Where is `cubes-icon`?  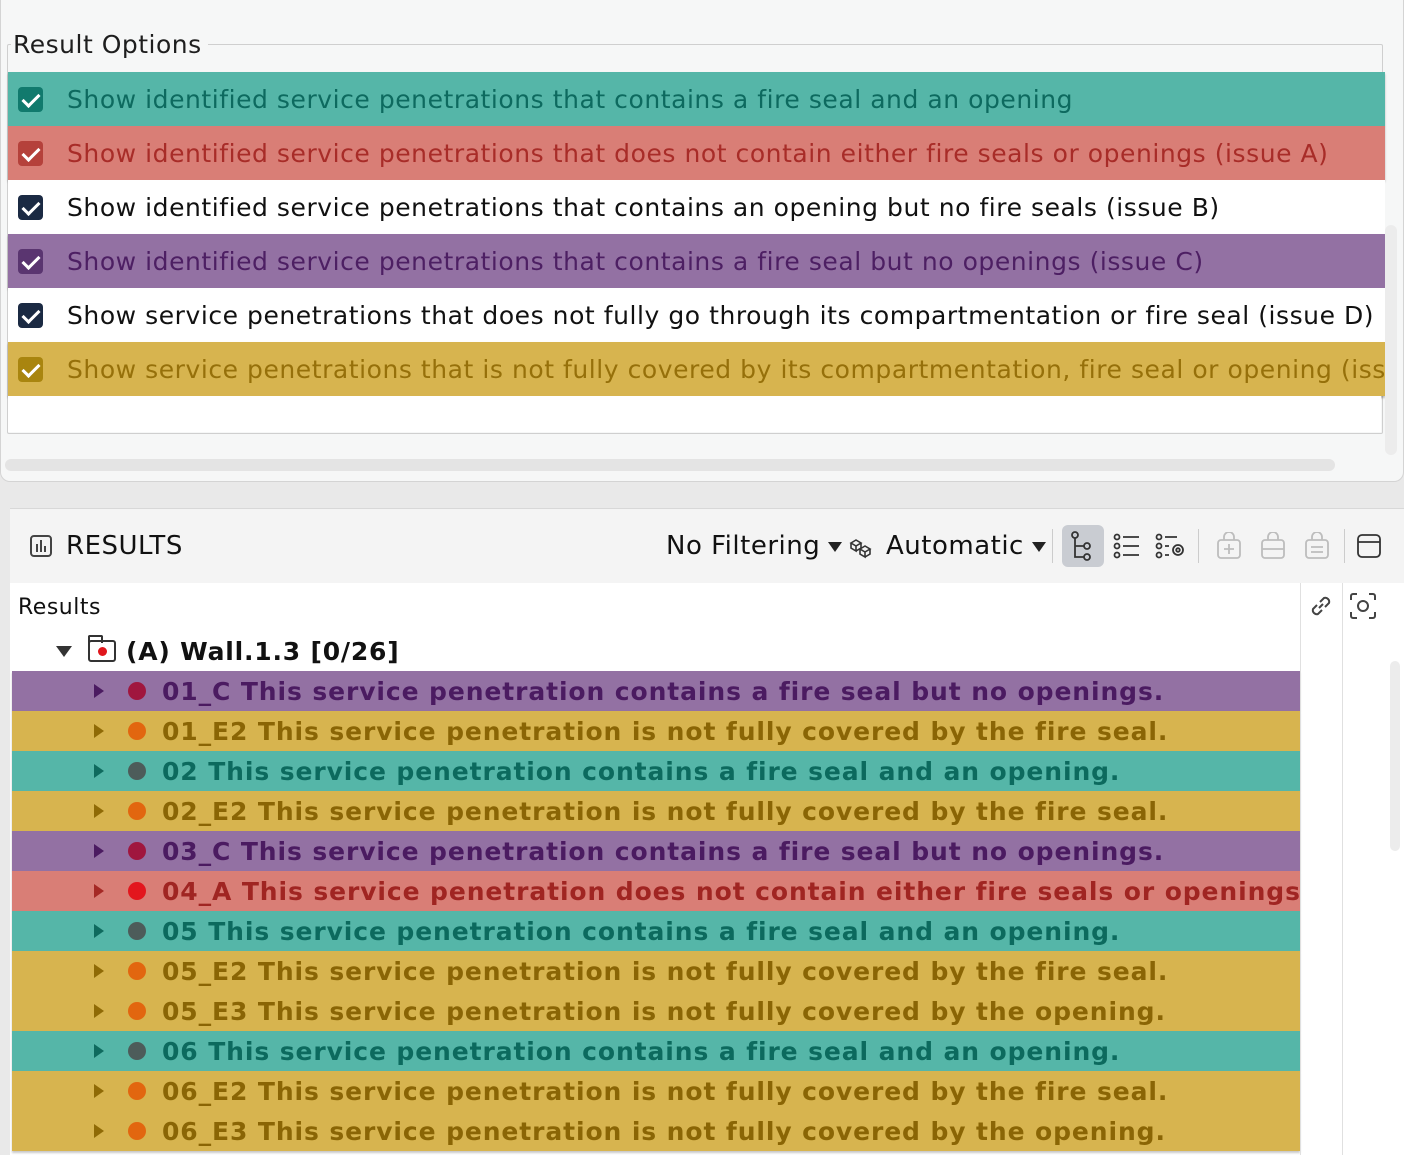 cubes-icon is located at coordinates (861, 551).